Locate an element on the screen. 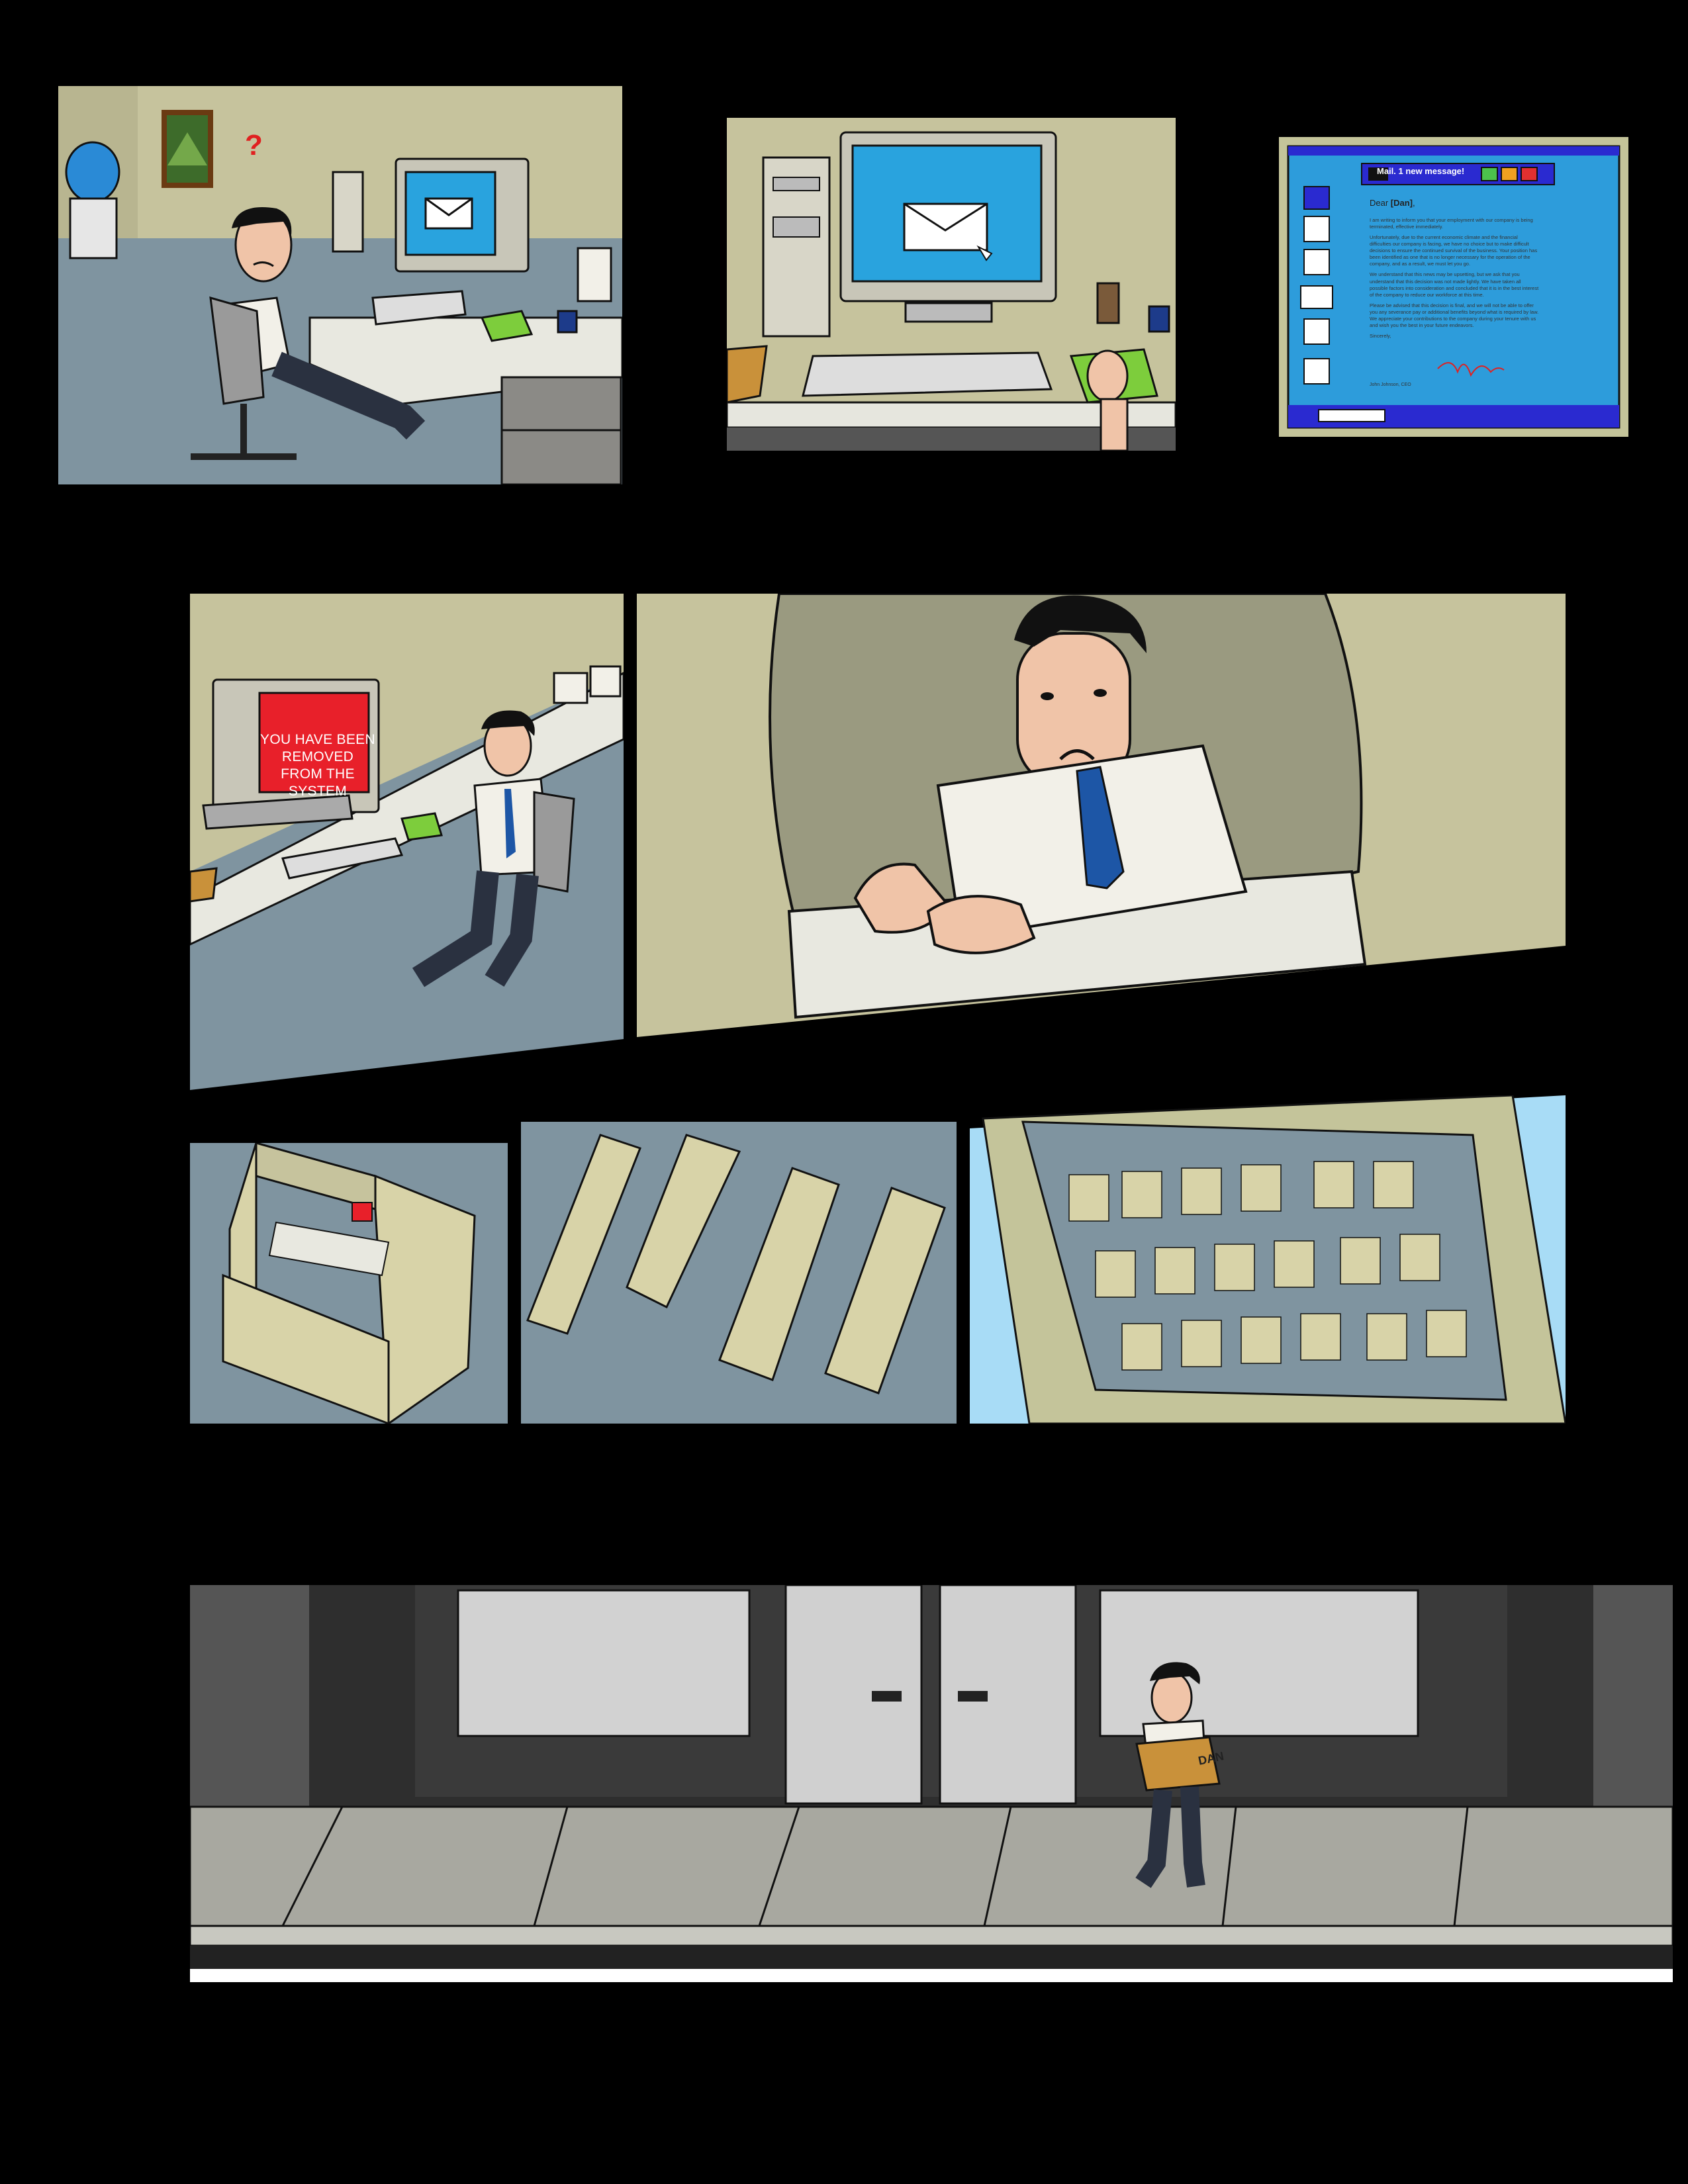 This screenshot has height=2184, width=1688. system-removal-screen-text: YOU HAVE BEEN REMOVED FROM THE SYSTEM is located at coordinates (317, 765).